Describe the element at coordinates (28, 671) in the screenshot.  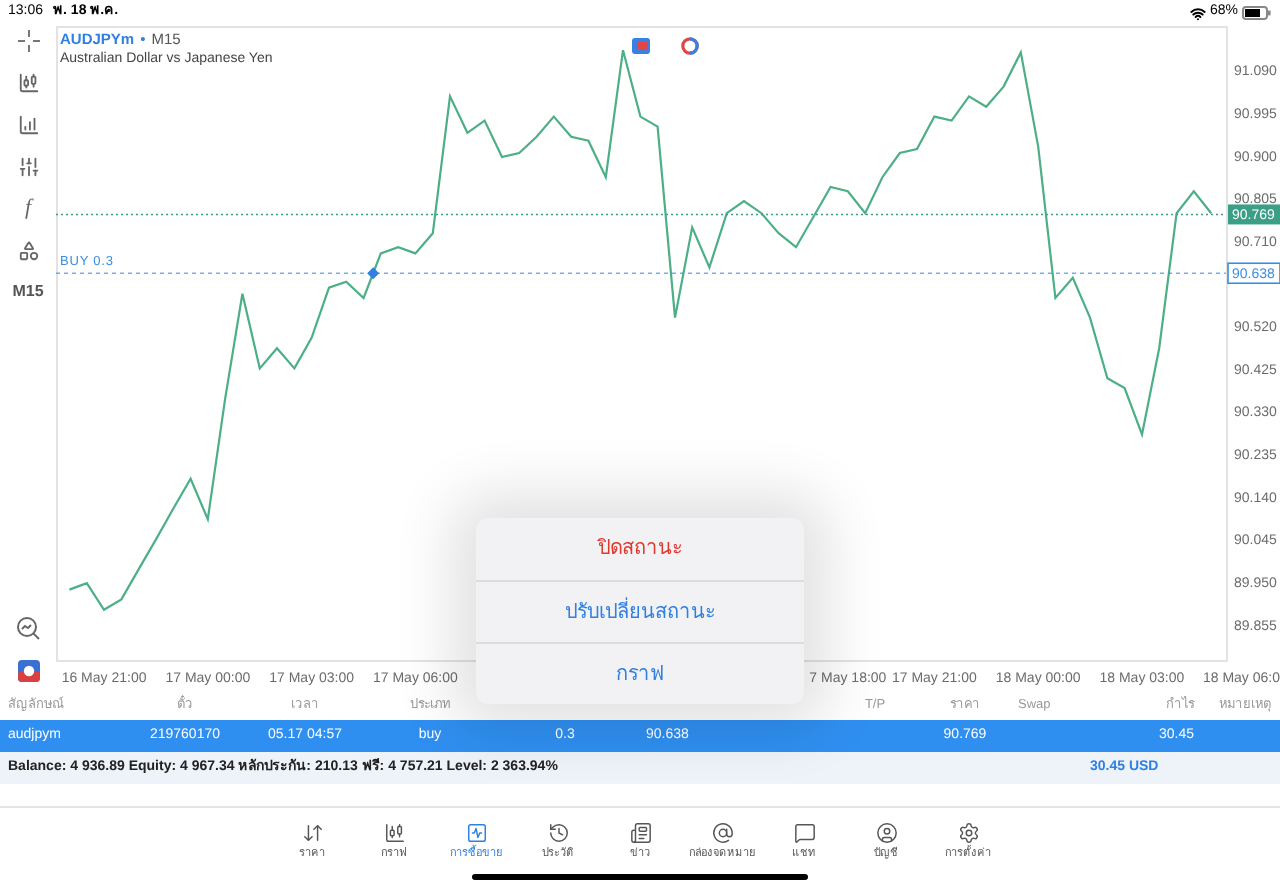
I see `app-logo-icon` at that location.